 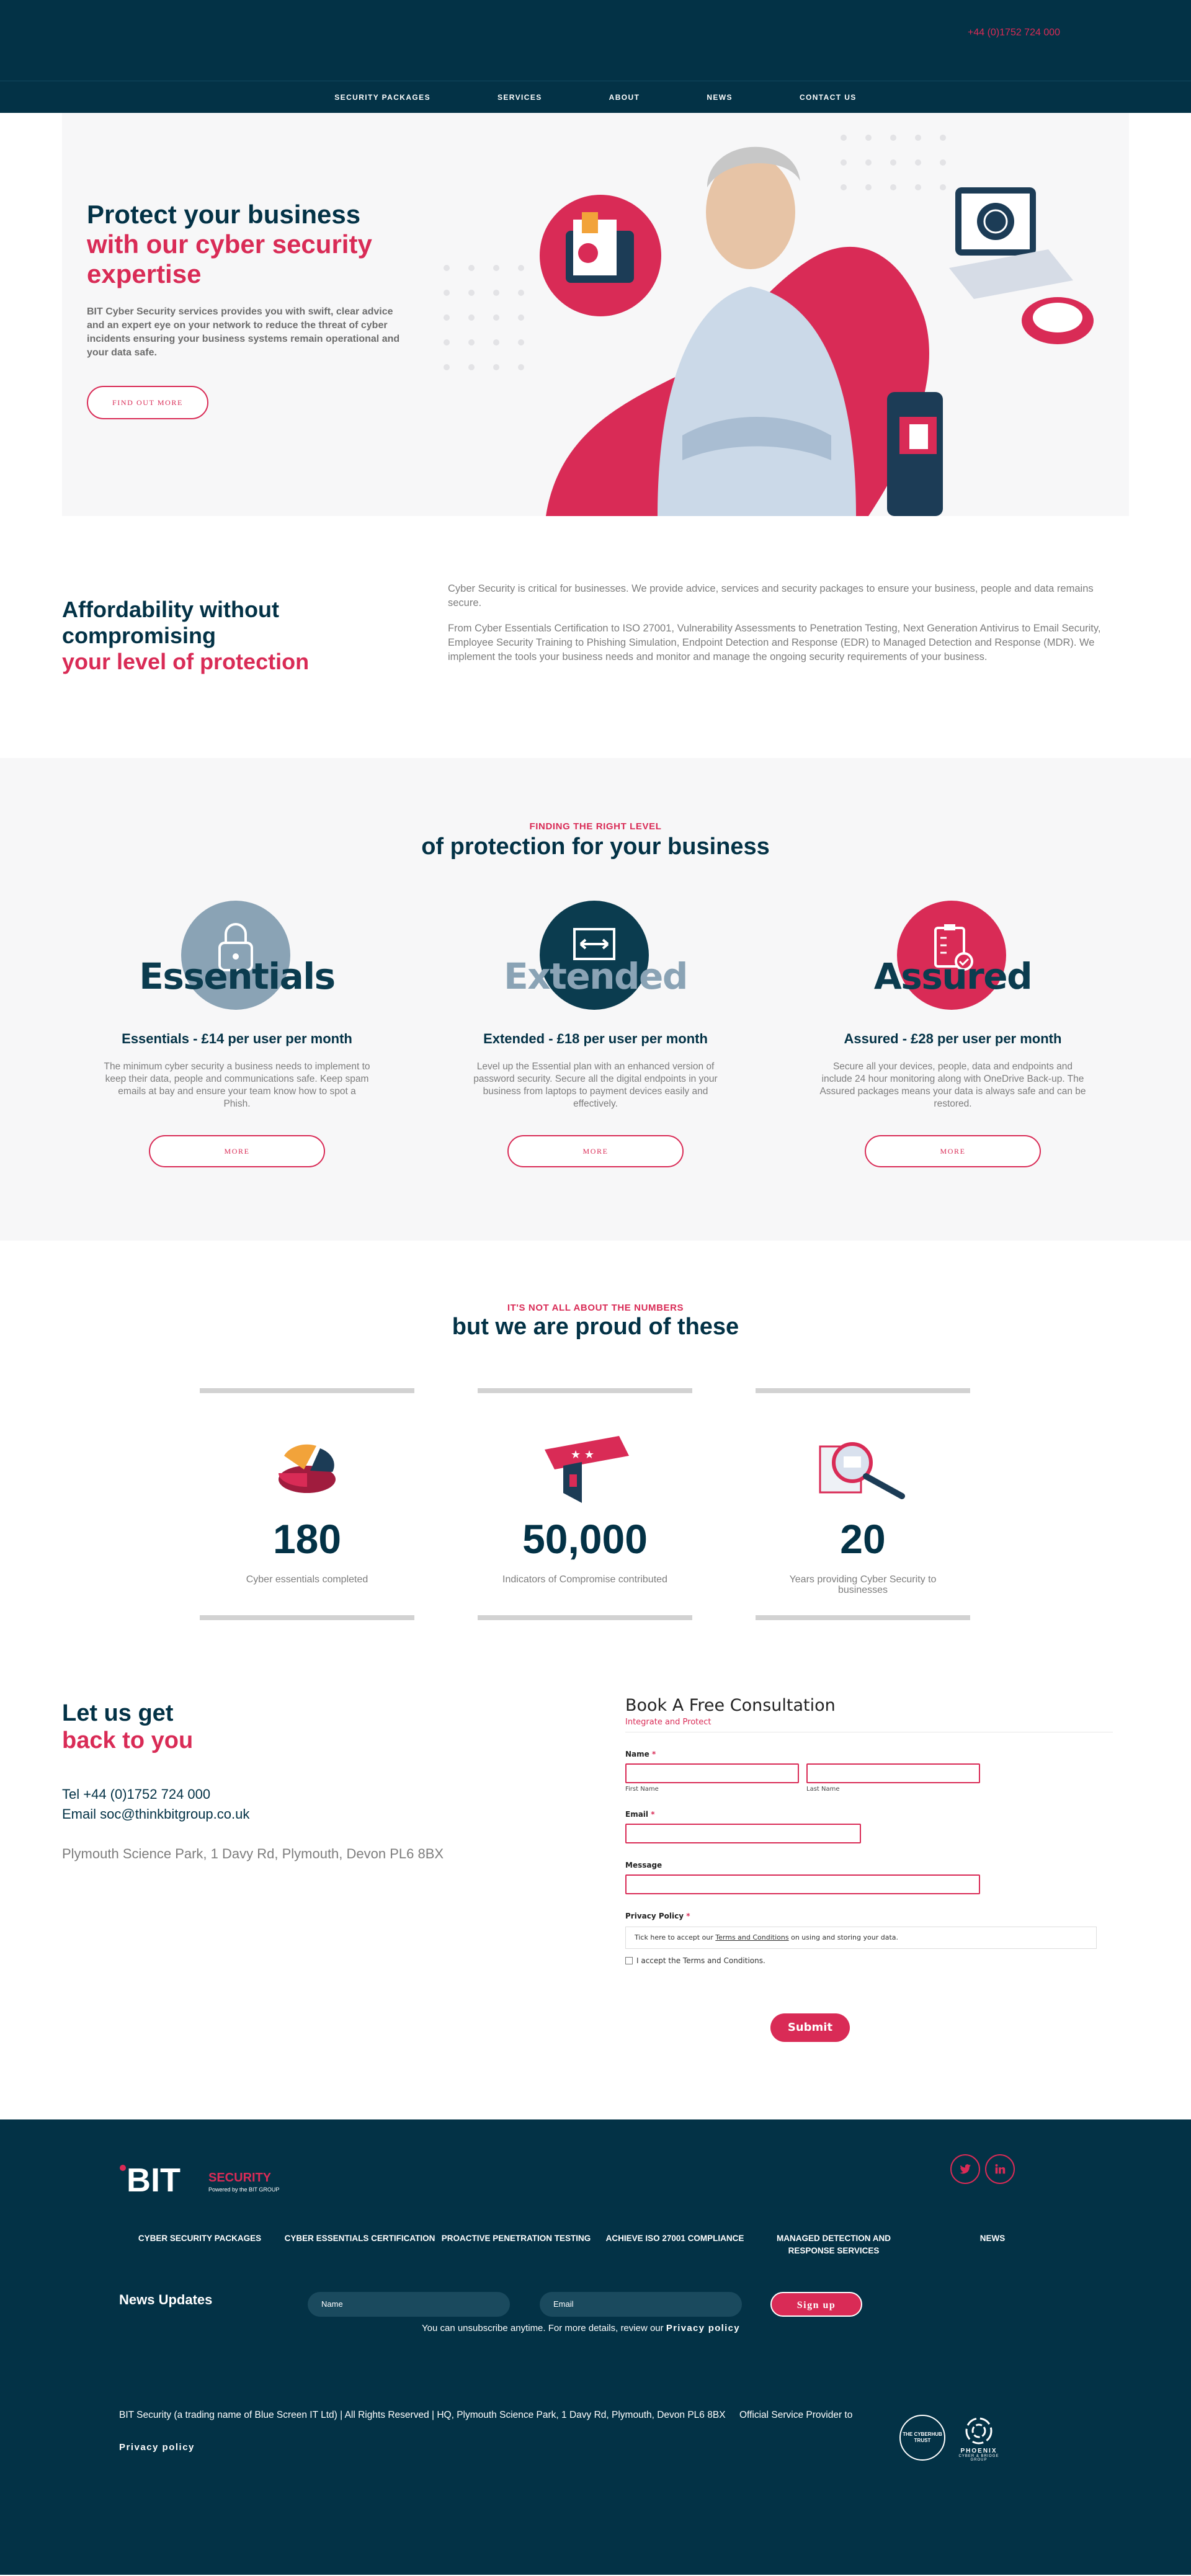 I want to click on assured-badge: Assured, so click(x=953, y=955).